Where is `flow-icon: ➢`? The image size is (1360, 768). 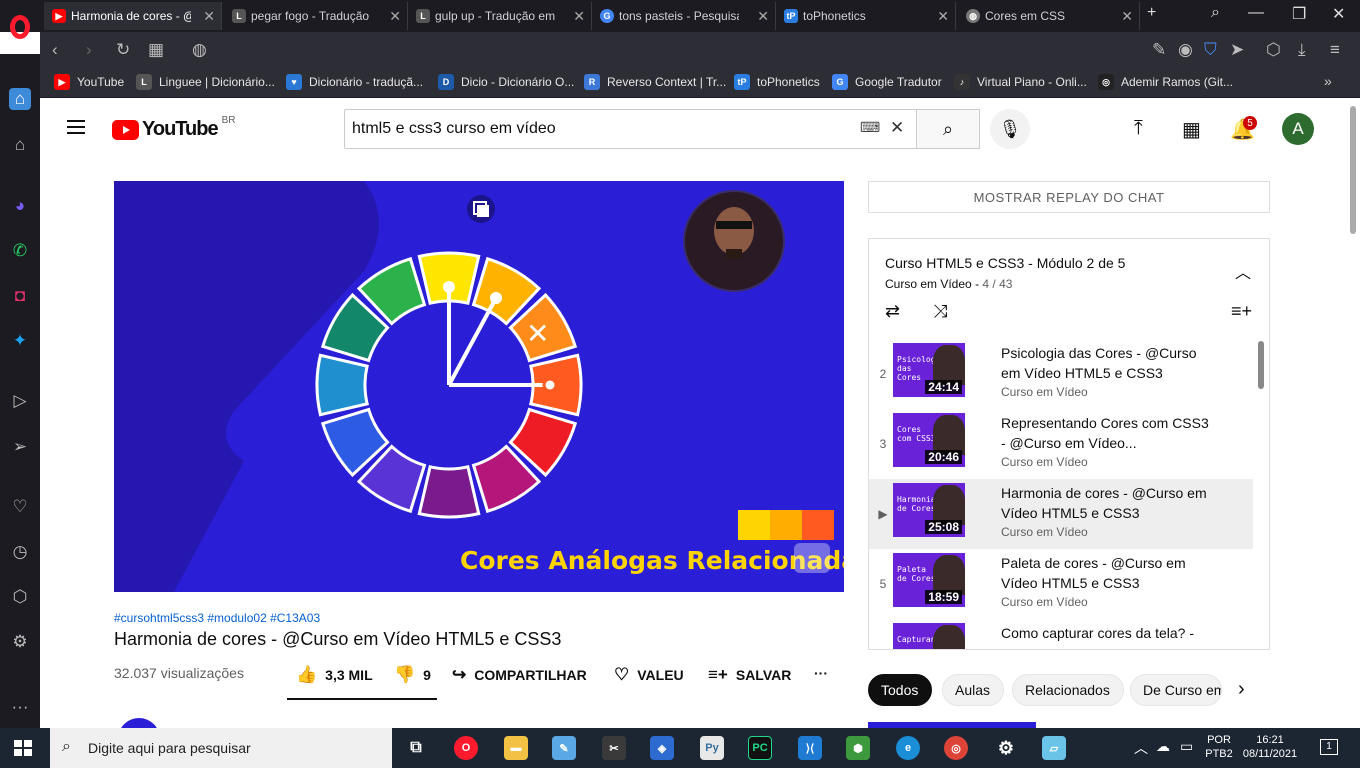 flow-icon: ➢ is located at coordinates (20, 447).